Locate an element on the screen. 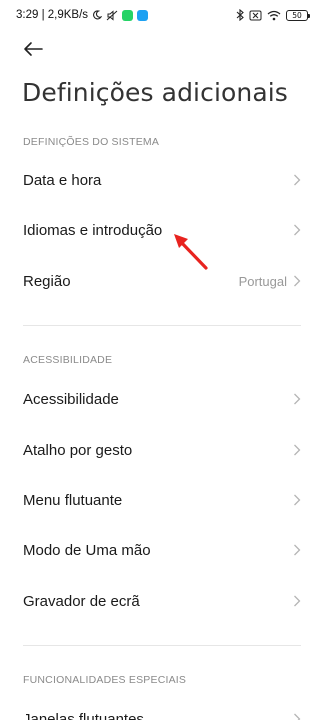 This screenshot has height=720, width=324. settings-item-floating-windows: Janelas flutuantes is located at coordinates (162, 707).